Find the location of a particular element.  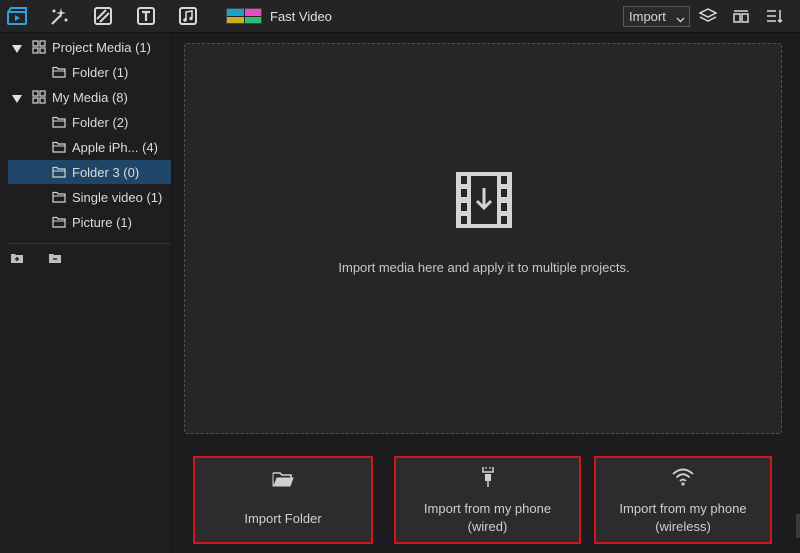

import-folder-label: Import Folder is located at coordinates (283, 518).